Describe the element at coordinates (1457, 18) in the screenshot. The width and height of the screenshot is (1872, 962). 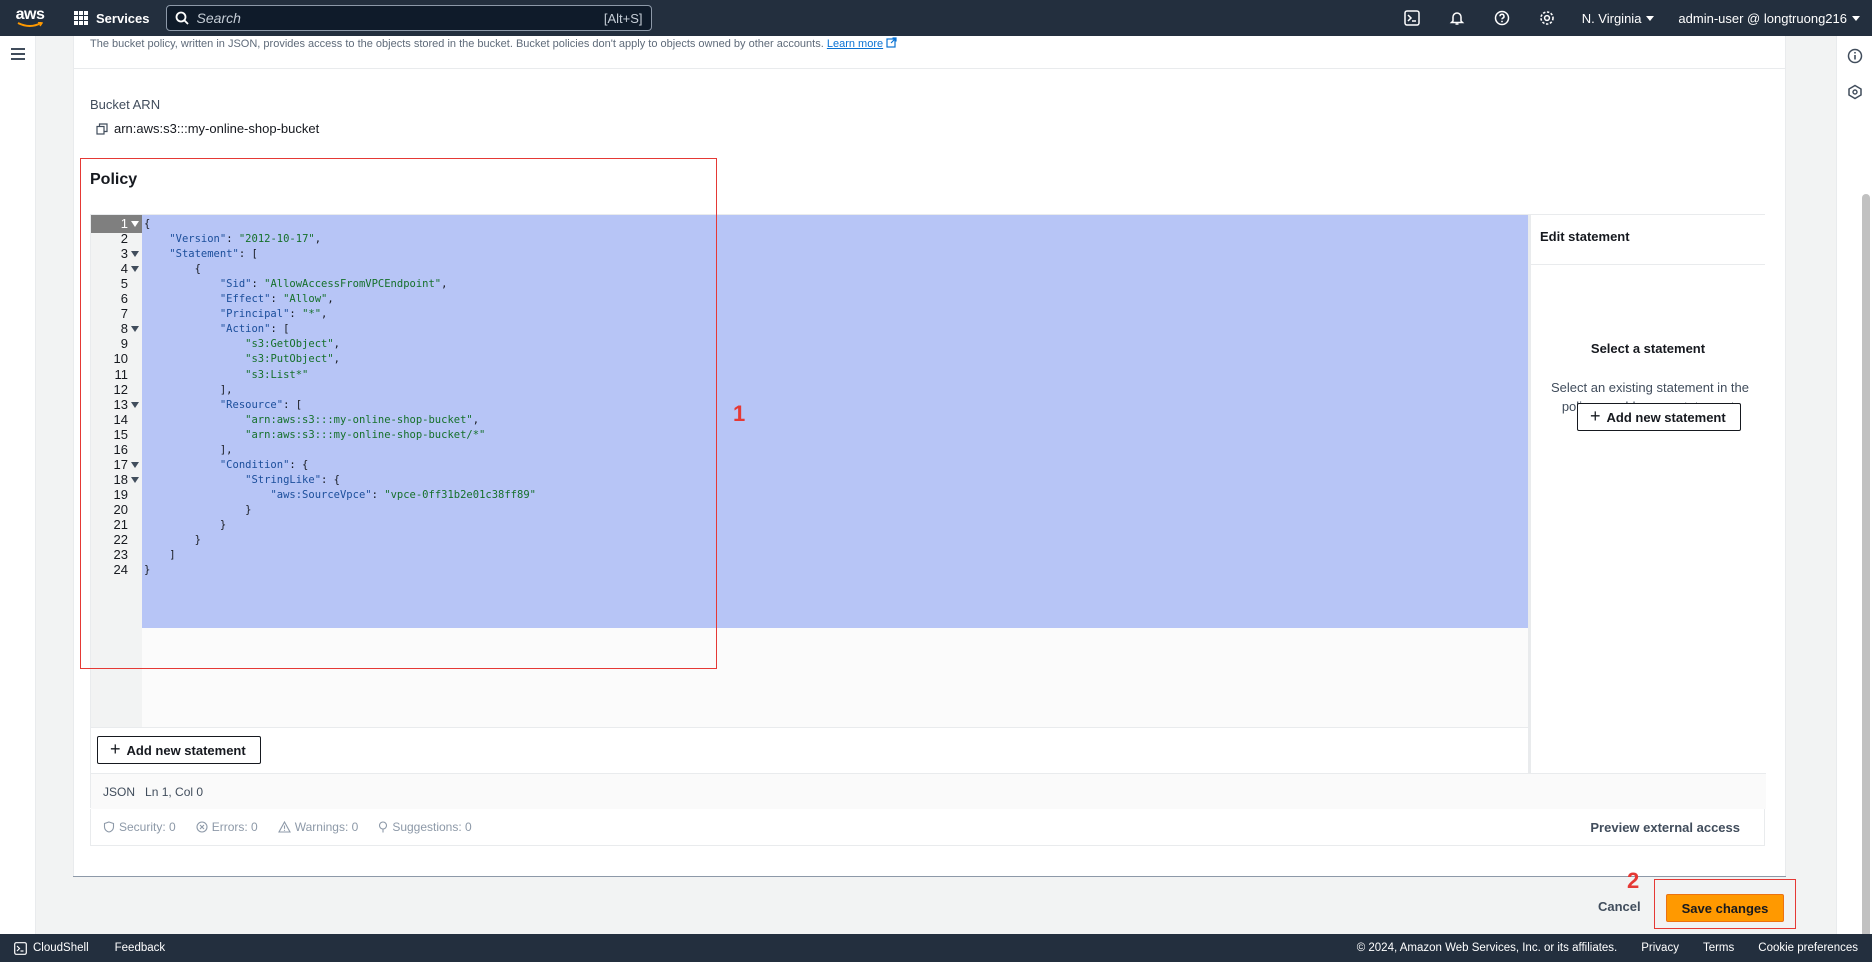
I see `notifications-bell-icon` at that location.